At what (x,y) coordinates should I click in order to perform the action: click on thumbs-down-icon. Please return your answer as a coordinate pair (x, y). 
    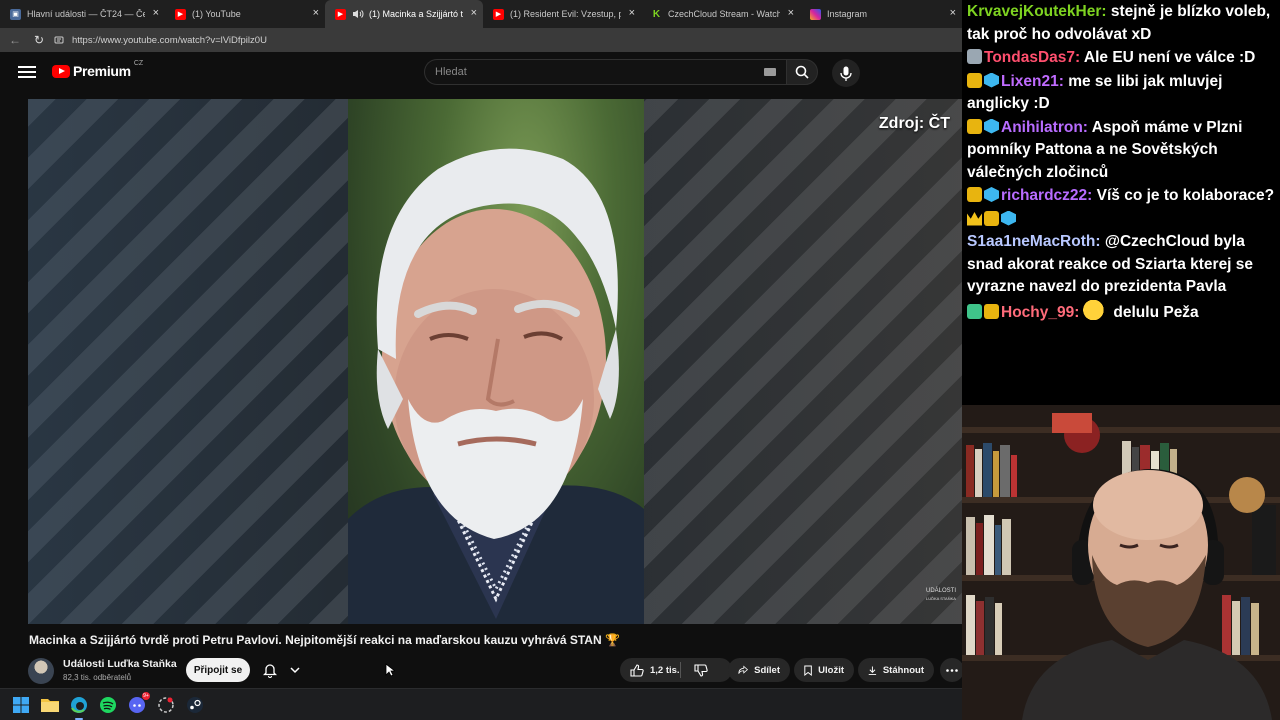
    Looking at the image, I should click on (701, 670).